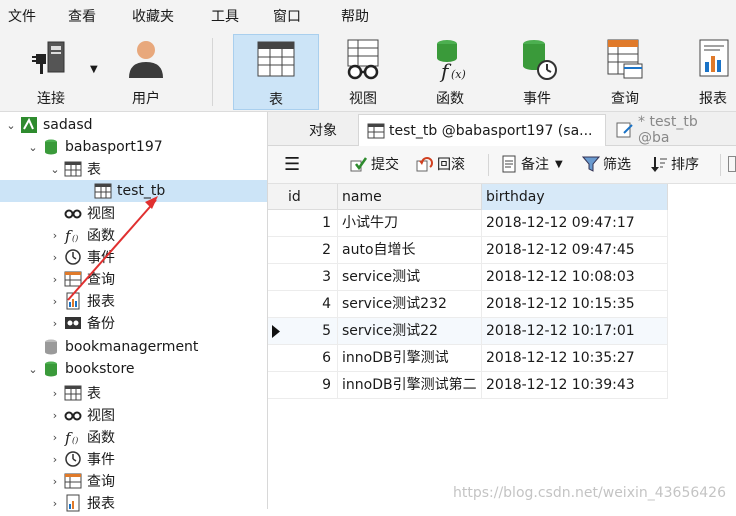  Describe the element at coordinates (535, 165) in the screenshot. I see `notes-label: 备注` at that location.